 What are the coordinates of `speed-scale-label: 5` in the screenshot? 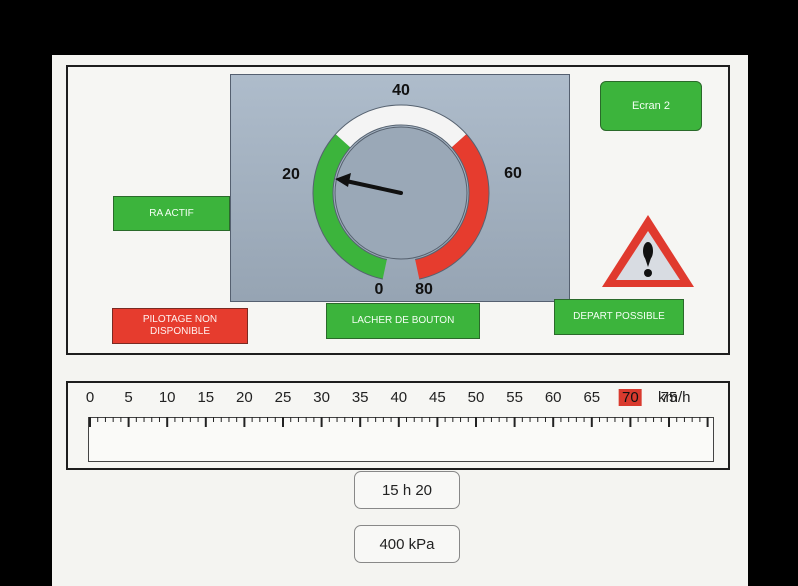 It's located at (128, 397).